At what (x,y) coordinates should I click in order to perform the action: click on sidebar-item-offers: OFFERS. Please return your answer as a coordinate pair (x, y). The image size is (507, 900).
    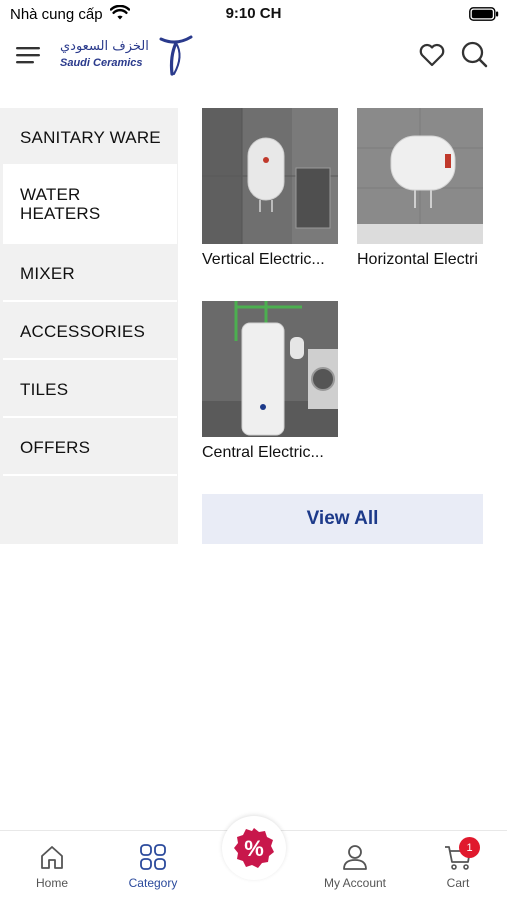
    Looking at the image, I should click on (90, 448).